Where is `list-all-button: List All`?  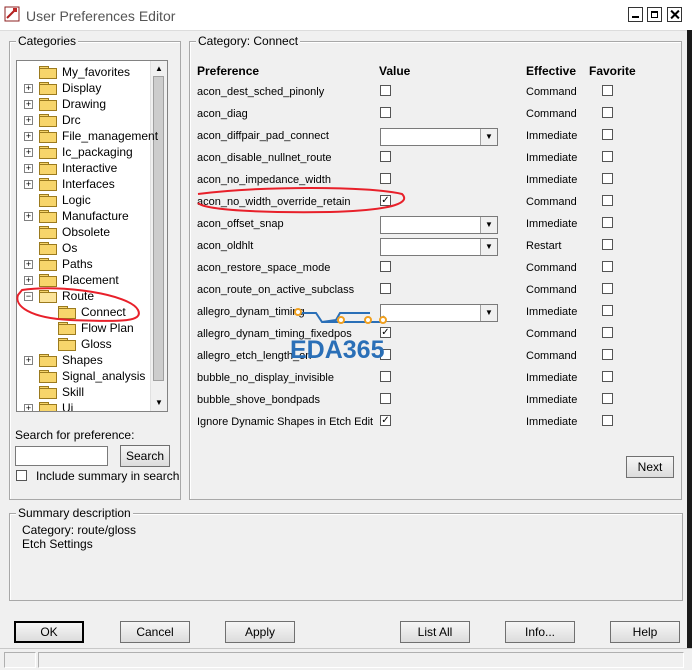
list-all-button: List All is located at coordinates (435, 632).